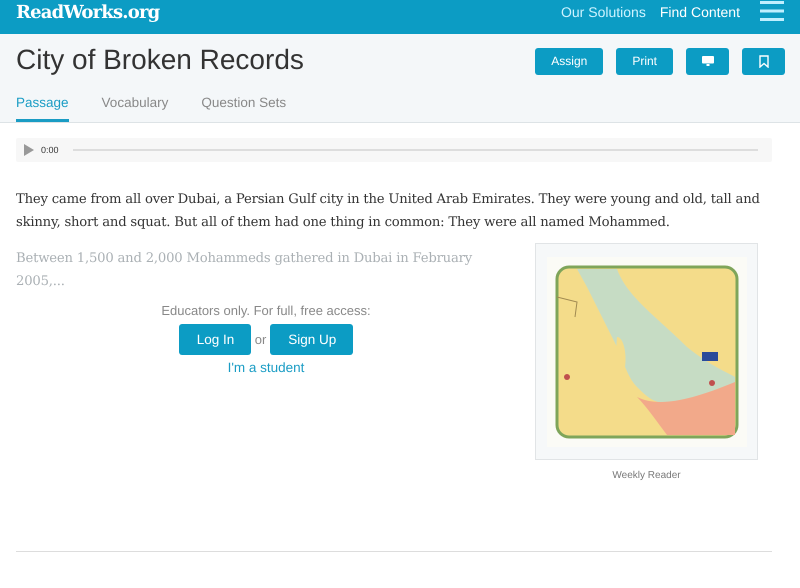  I want to click on present-button, so click(707, 61).